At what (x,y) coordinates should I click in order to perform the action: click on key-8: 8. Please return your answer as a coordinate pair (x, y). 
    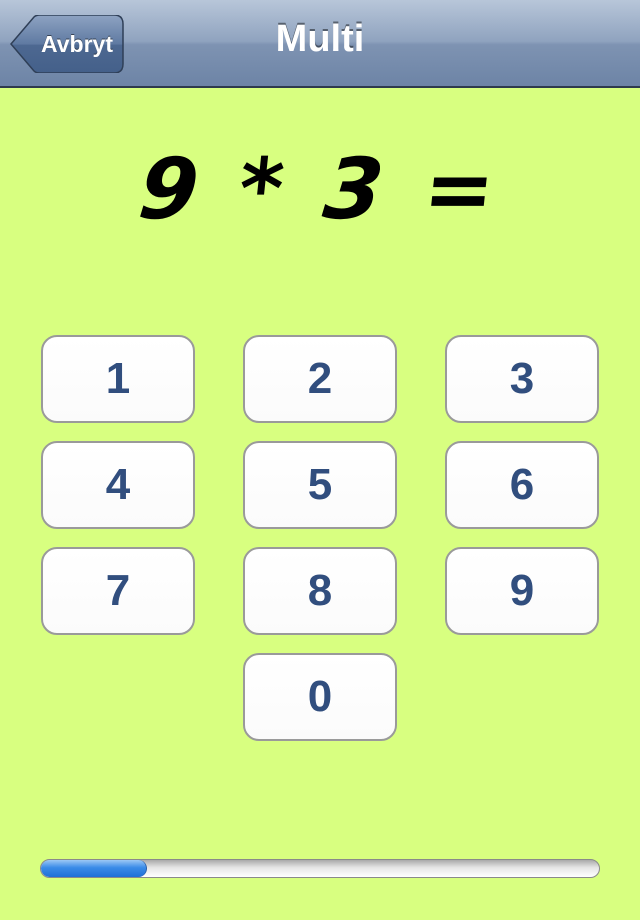
    Looking at the image, I should click on (320, 591).